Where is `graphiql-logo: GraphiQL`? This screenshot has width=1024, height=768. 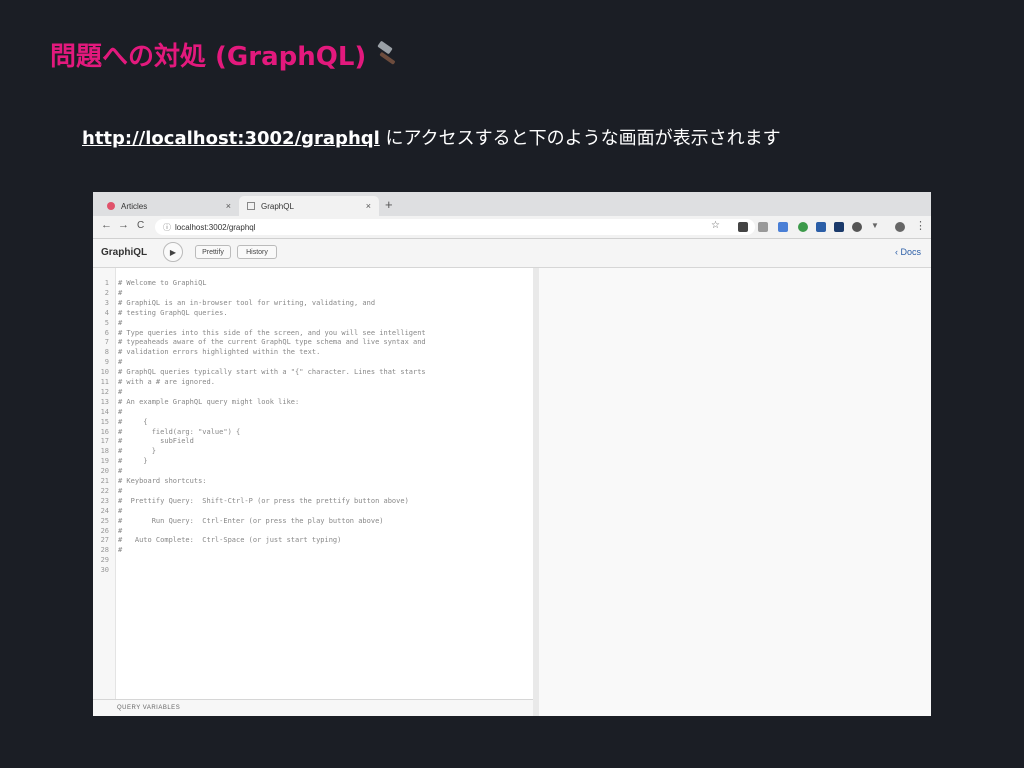 graphiql-logo: GraphiQL is located at coordinates (124, 252).